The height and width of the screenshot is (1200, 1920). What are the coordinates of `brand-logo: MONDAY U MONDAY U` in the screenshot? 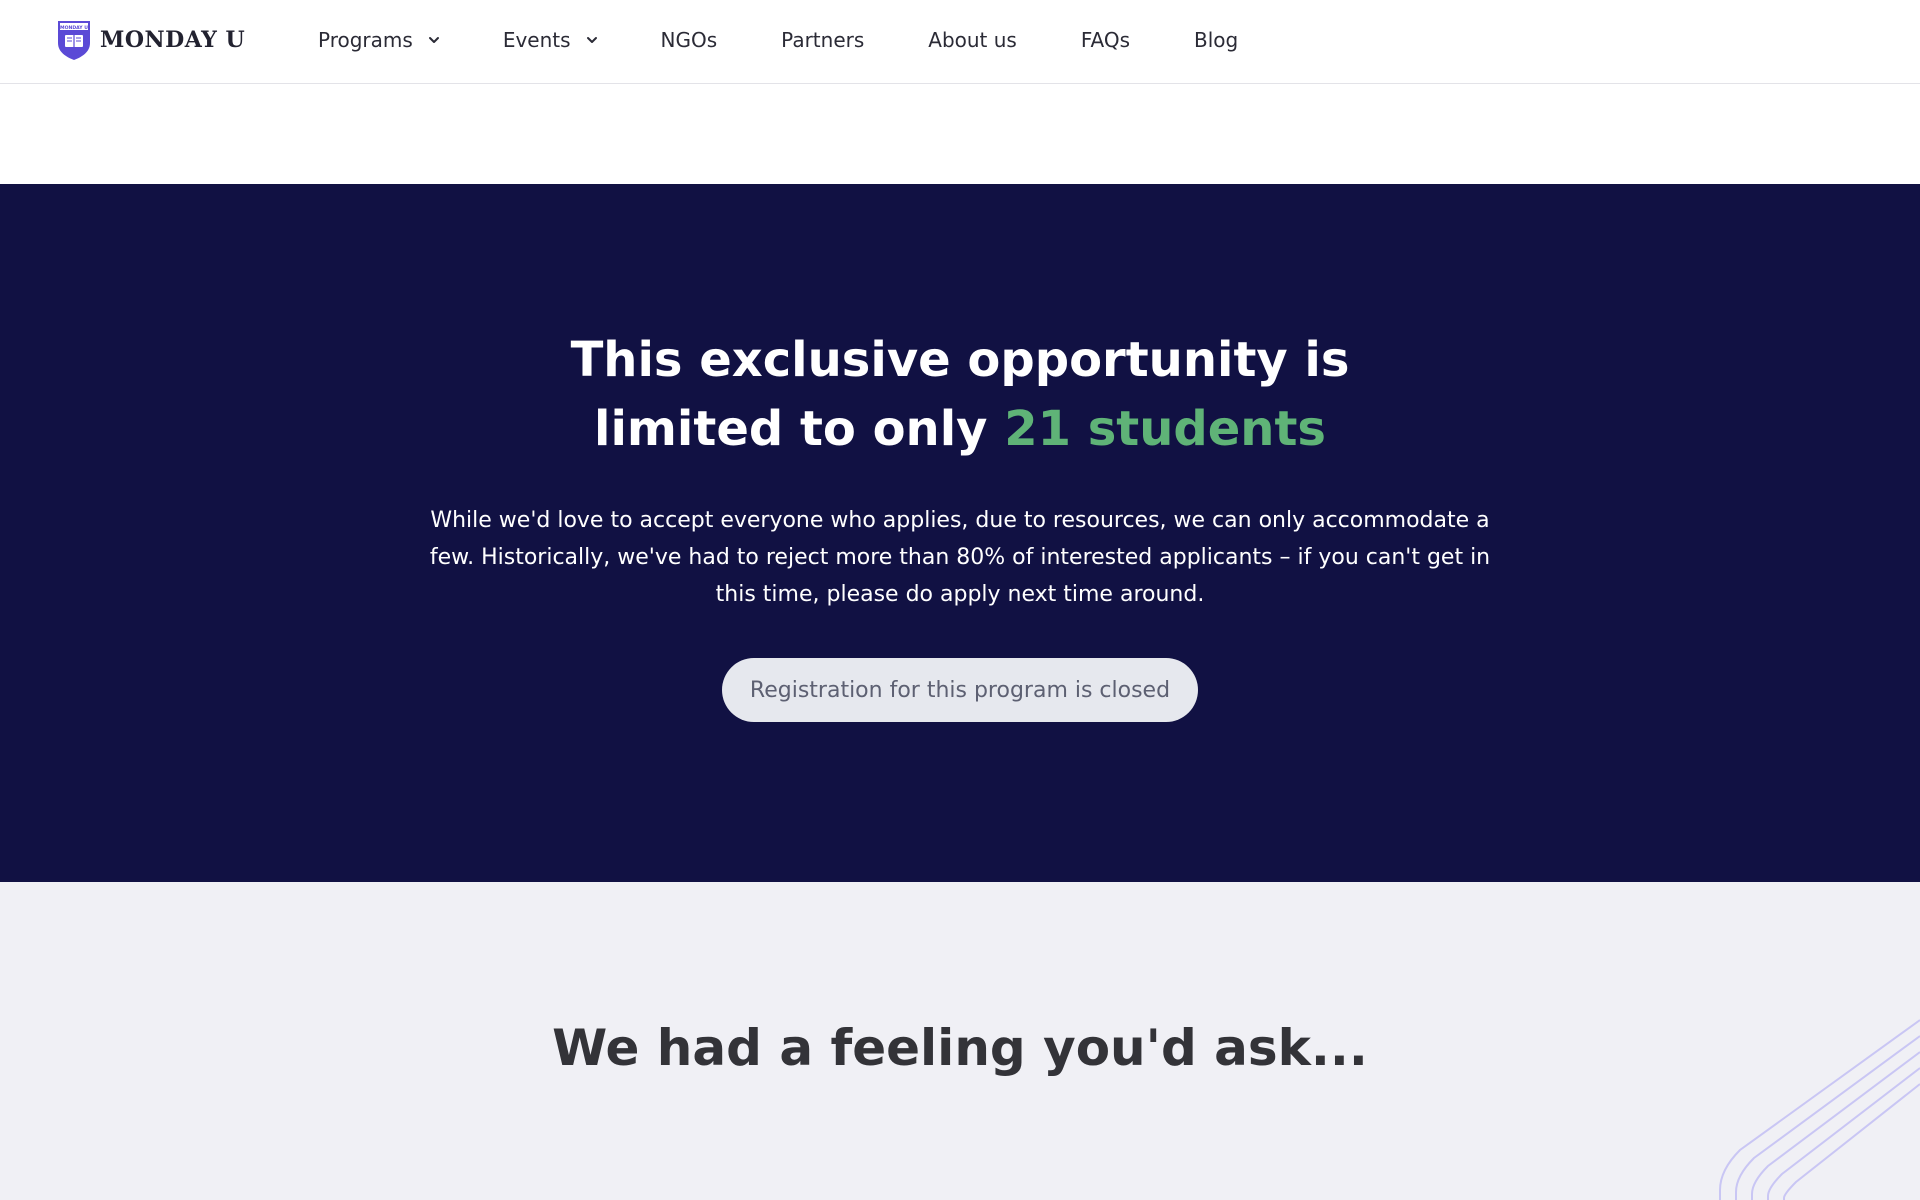 It's located at (150, 40).